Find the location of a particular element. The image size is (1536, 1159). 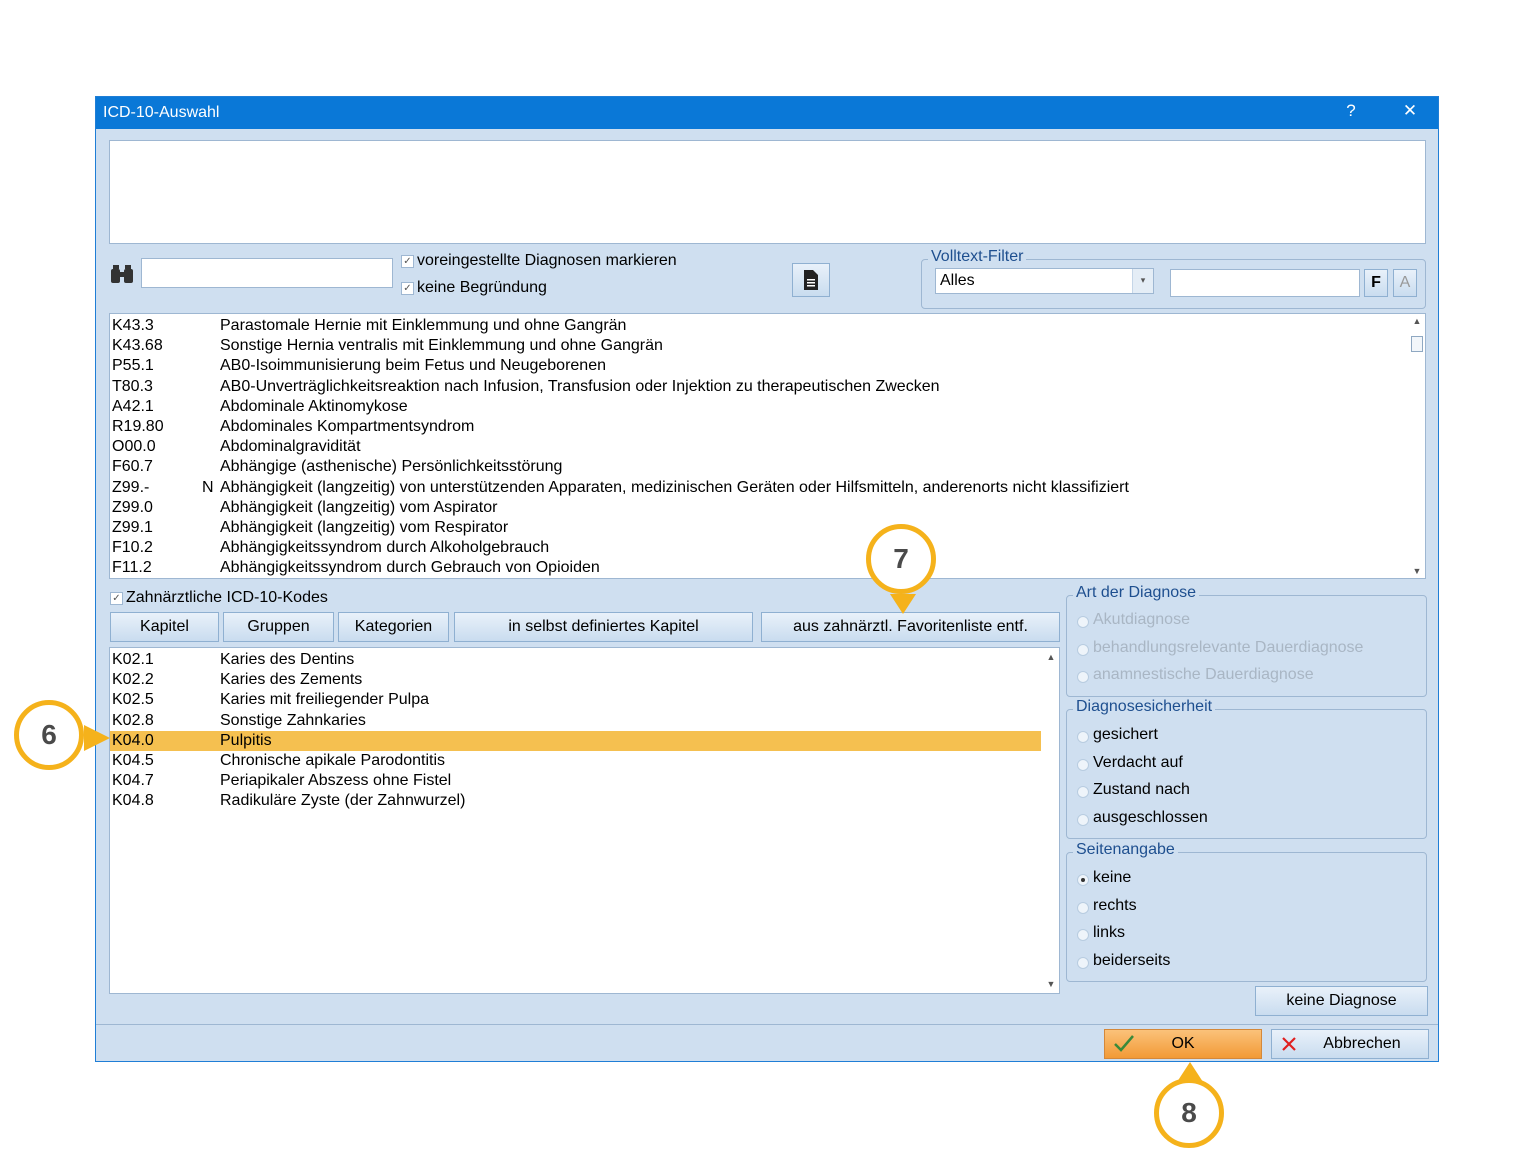

callout-7-pointer is located at coordinates (903, 604).